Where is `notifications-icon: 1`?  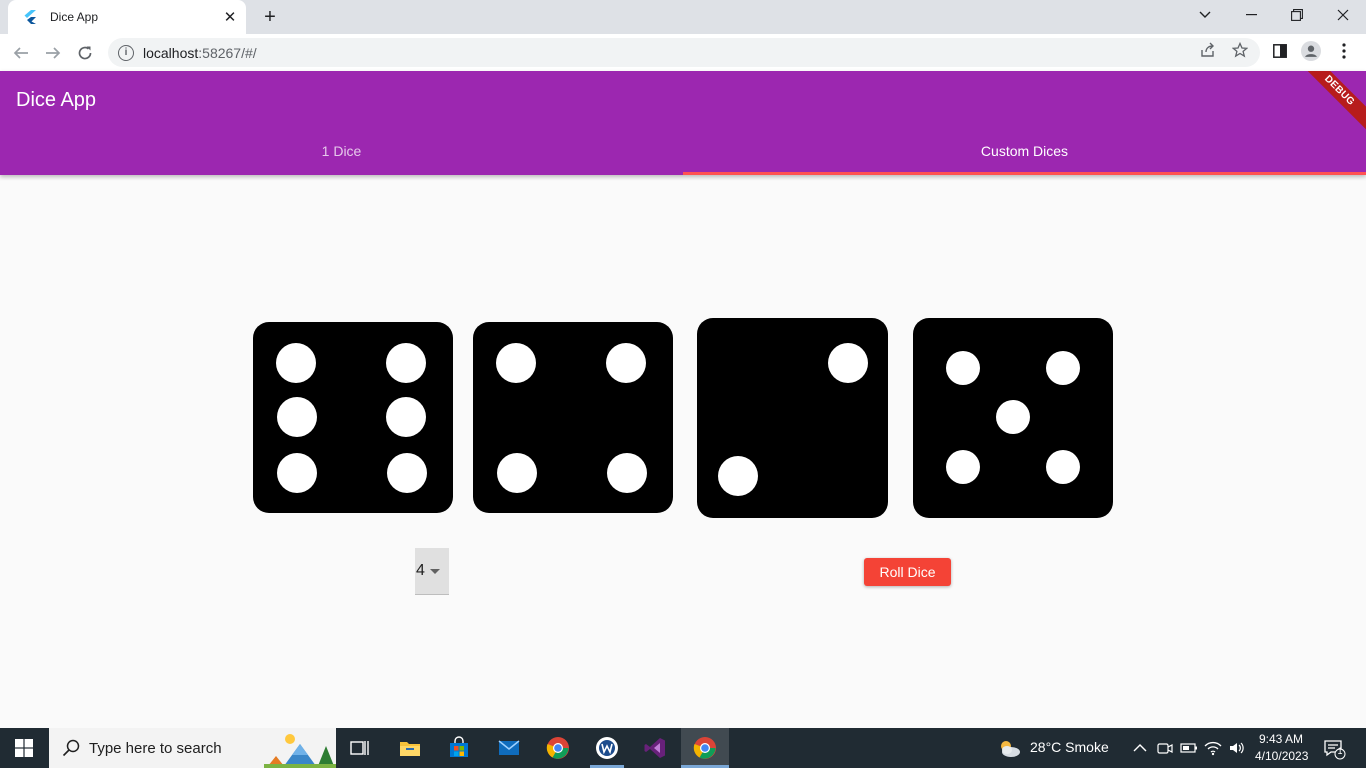 notifications-icon: 1 is located at coordinates (1334, 748).